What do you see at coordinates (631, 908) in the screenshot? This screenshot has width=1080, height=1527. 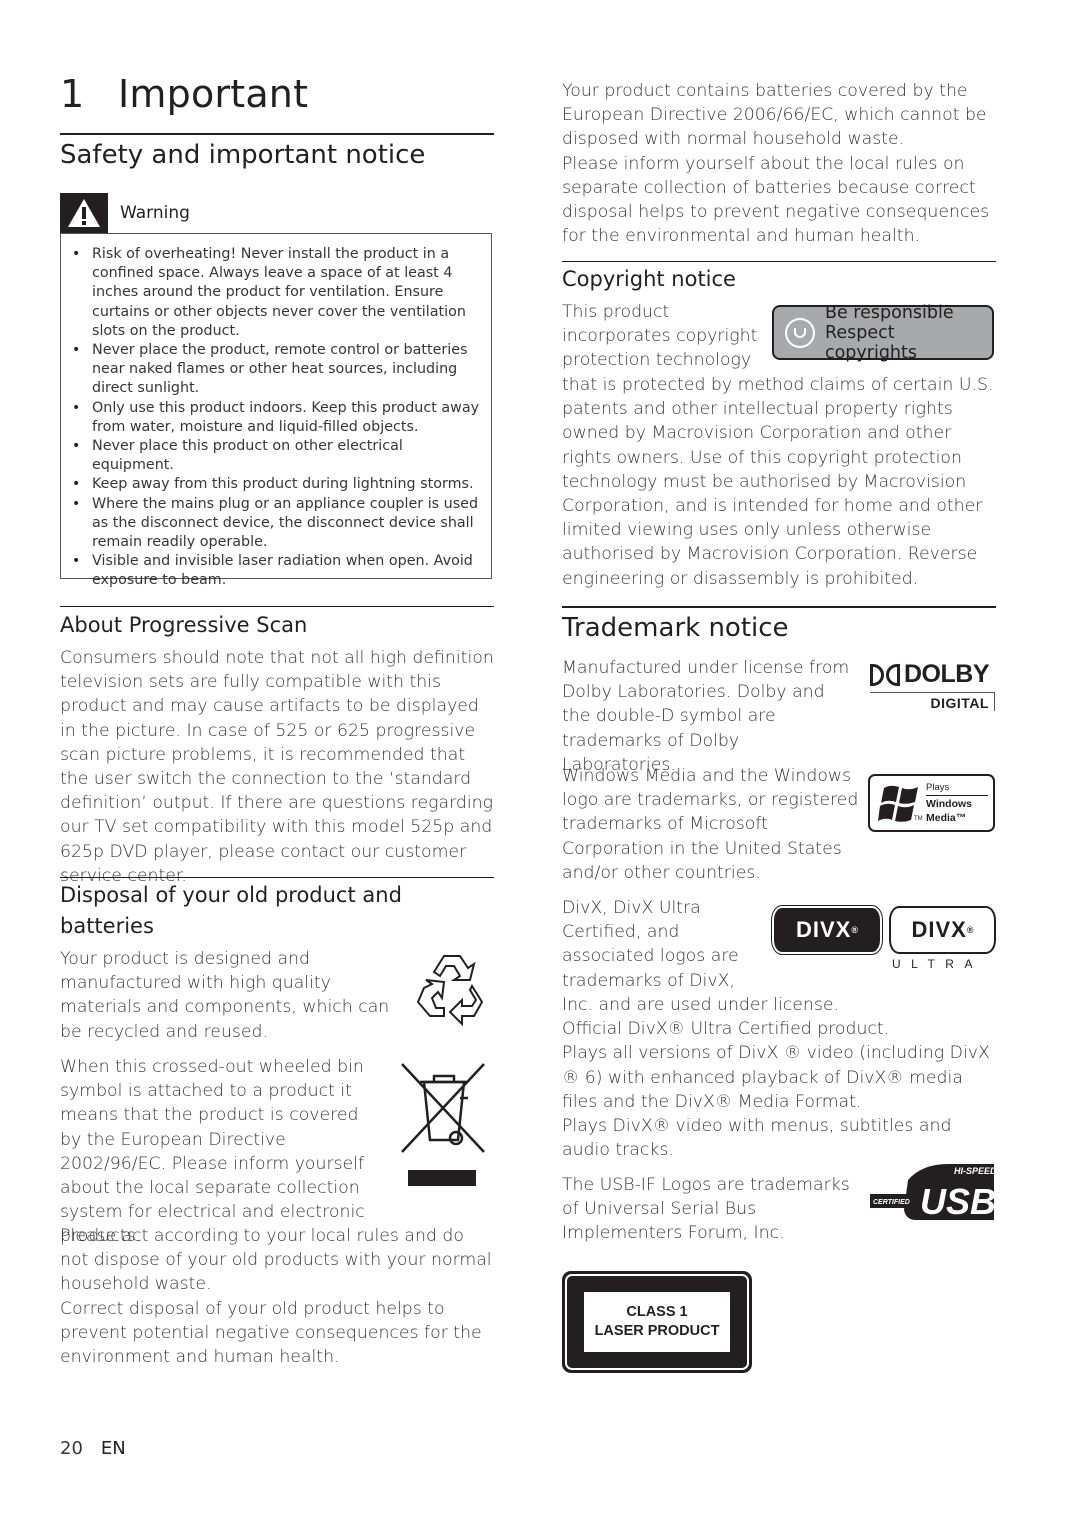 I see `divx-intro-line: DivX, DivX Ultra` at bounding box center [631, 908].